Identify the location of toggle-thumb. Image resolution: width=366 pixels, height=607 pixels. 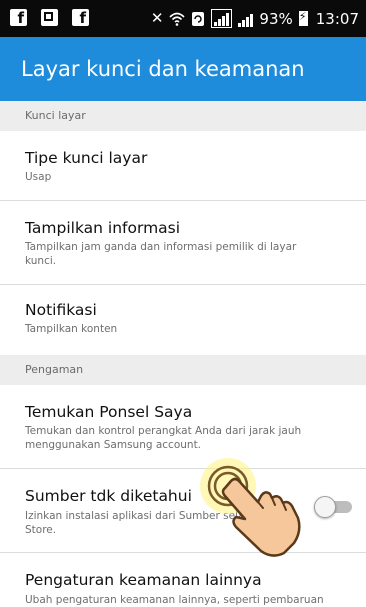
(325, 507).